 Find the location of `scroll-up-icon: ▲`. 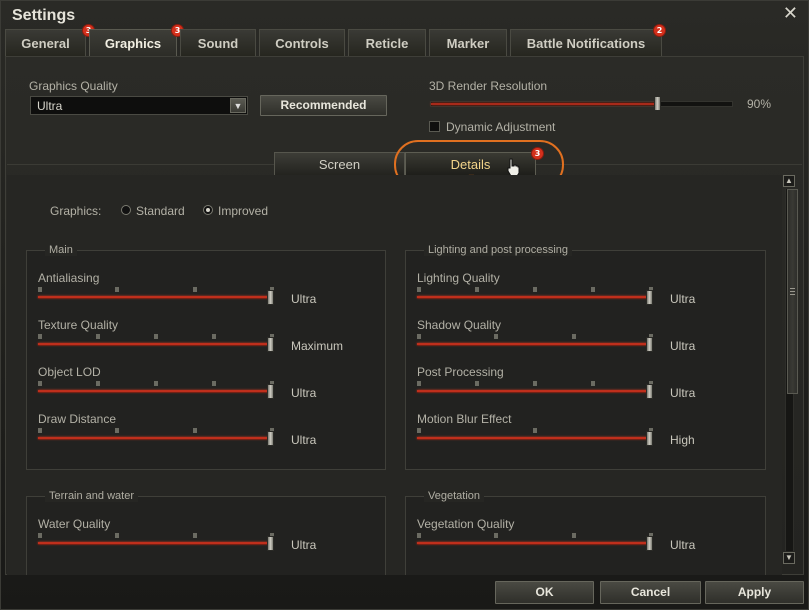

scroll-up-icon: ▲ is located at coordinates (789, 181).